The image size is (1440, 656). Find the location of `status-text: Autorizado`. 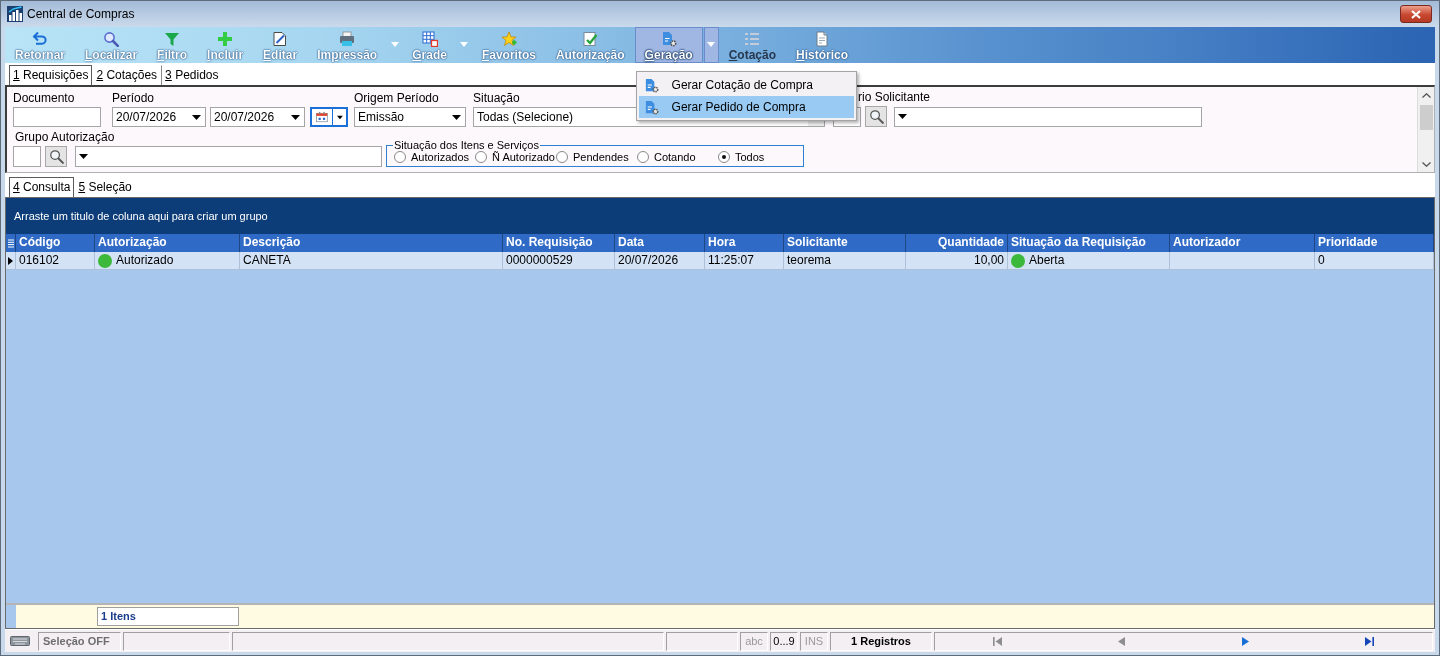

status-text: Autorizado is located at coordinates (145, 260).